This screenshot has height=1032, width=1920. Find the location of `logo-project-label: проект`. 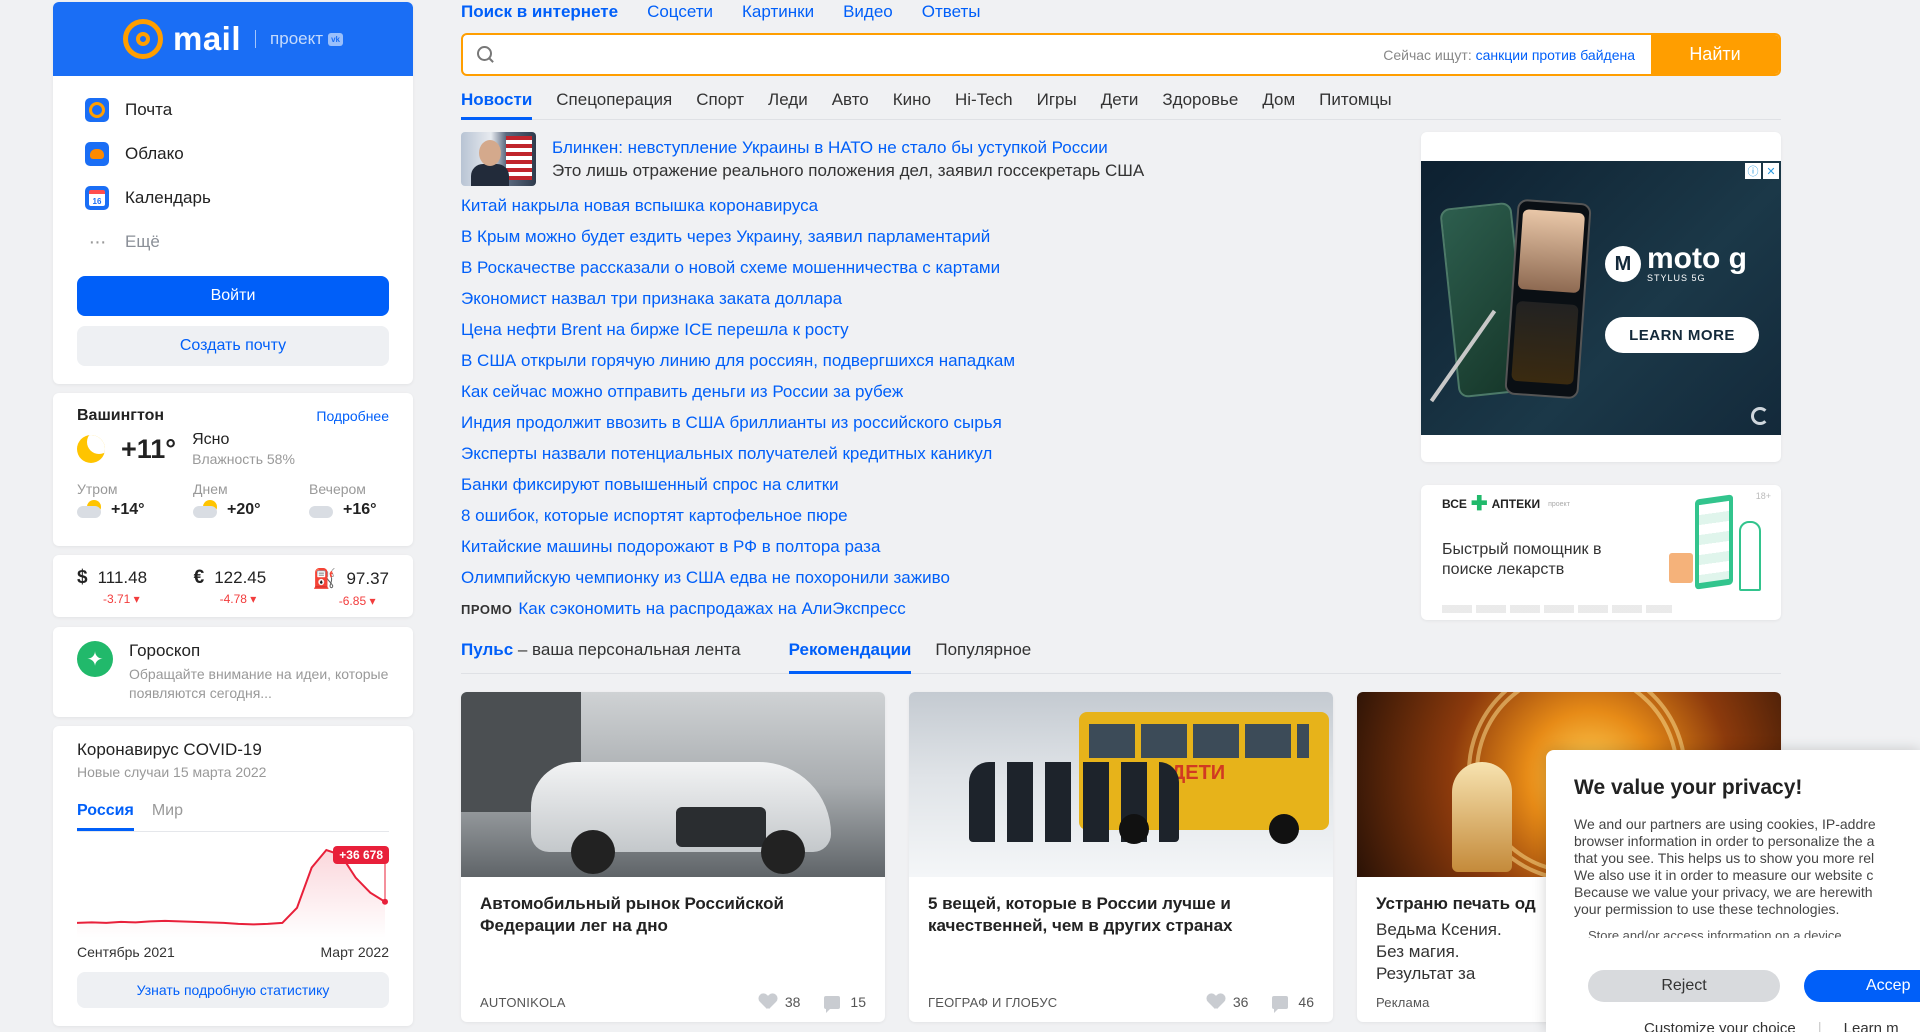

logo-project-label: проект is located at coordinates (297, 38).